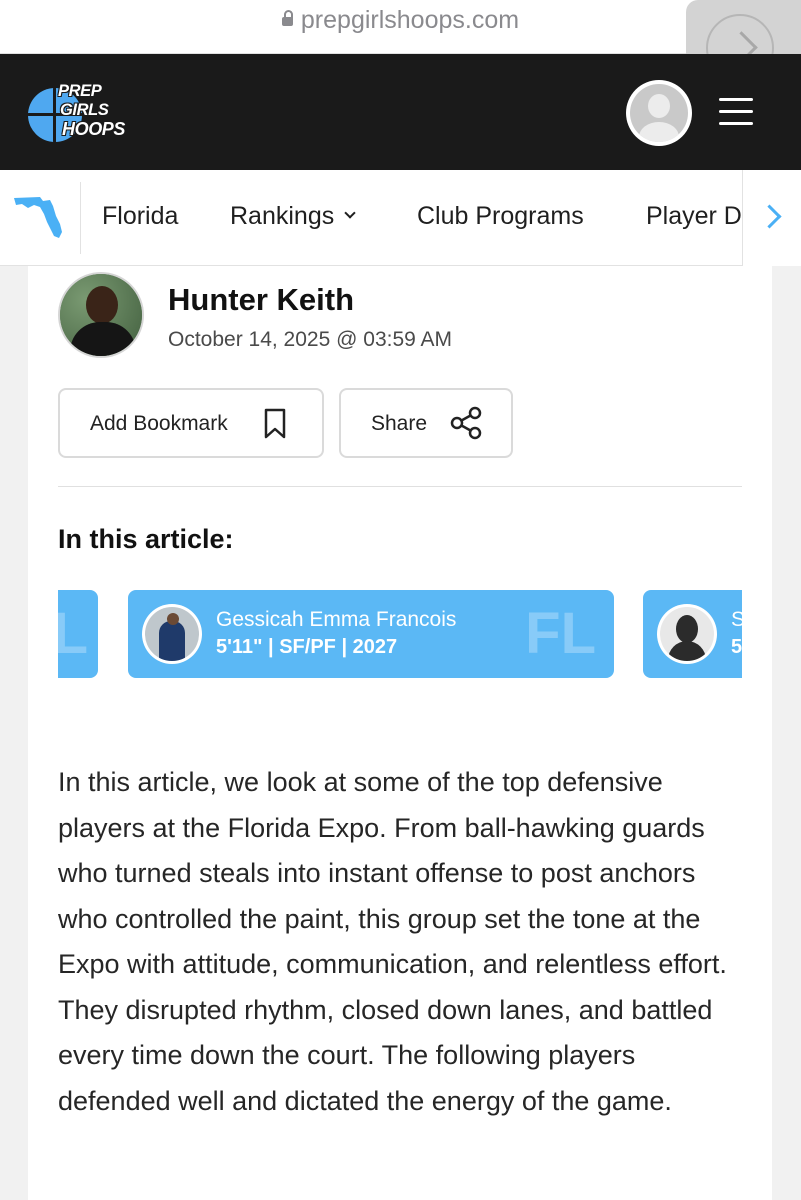  Describe the element at coordinates (159, 423) in the screenshot. I see `bookmark-label: Add Bookmark` at that location.